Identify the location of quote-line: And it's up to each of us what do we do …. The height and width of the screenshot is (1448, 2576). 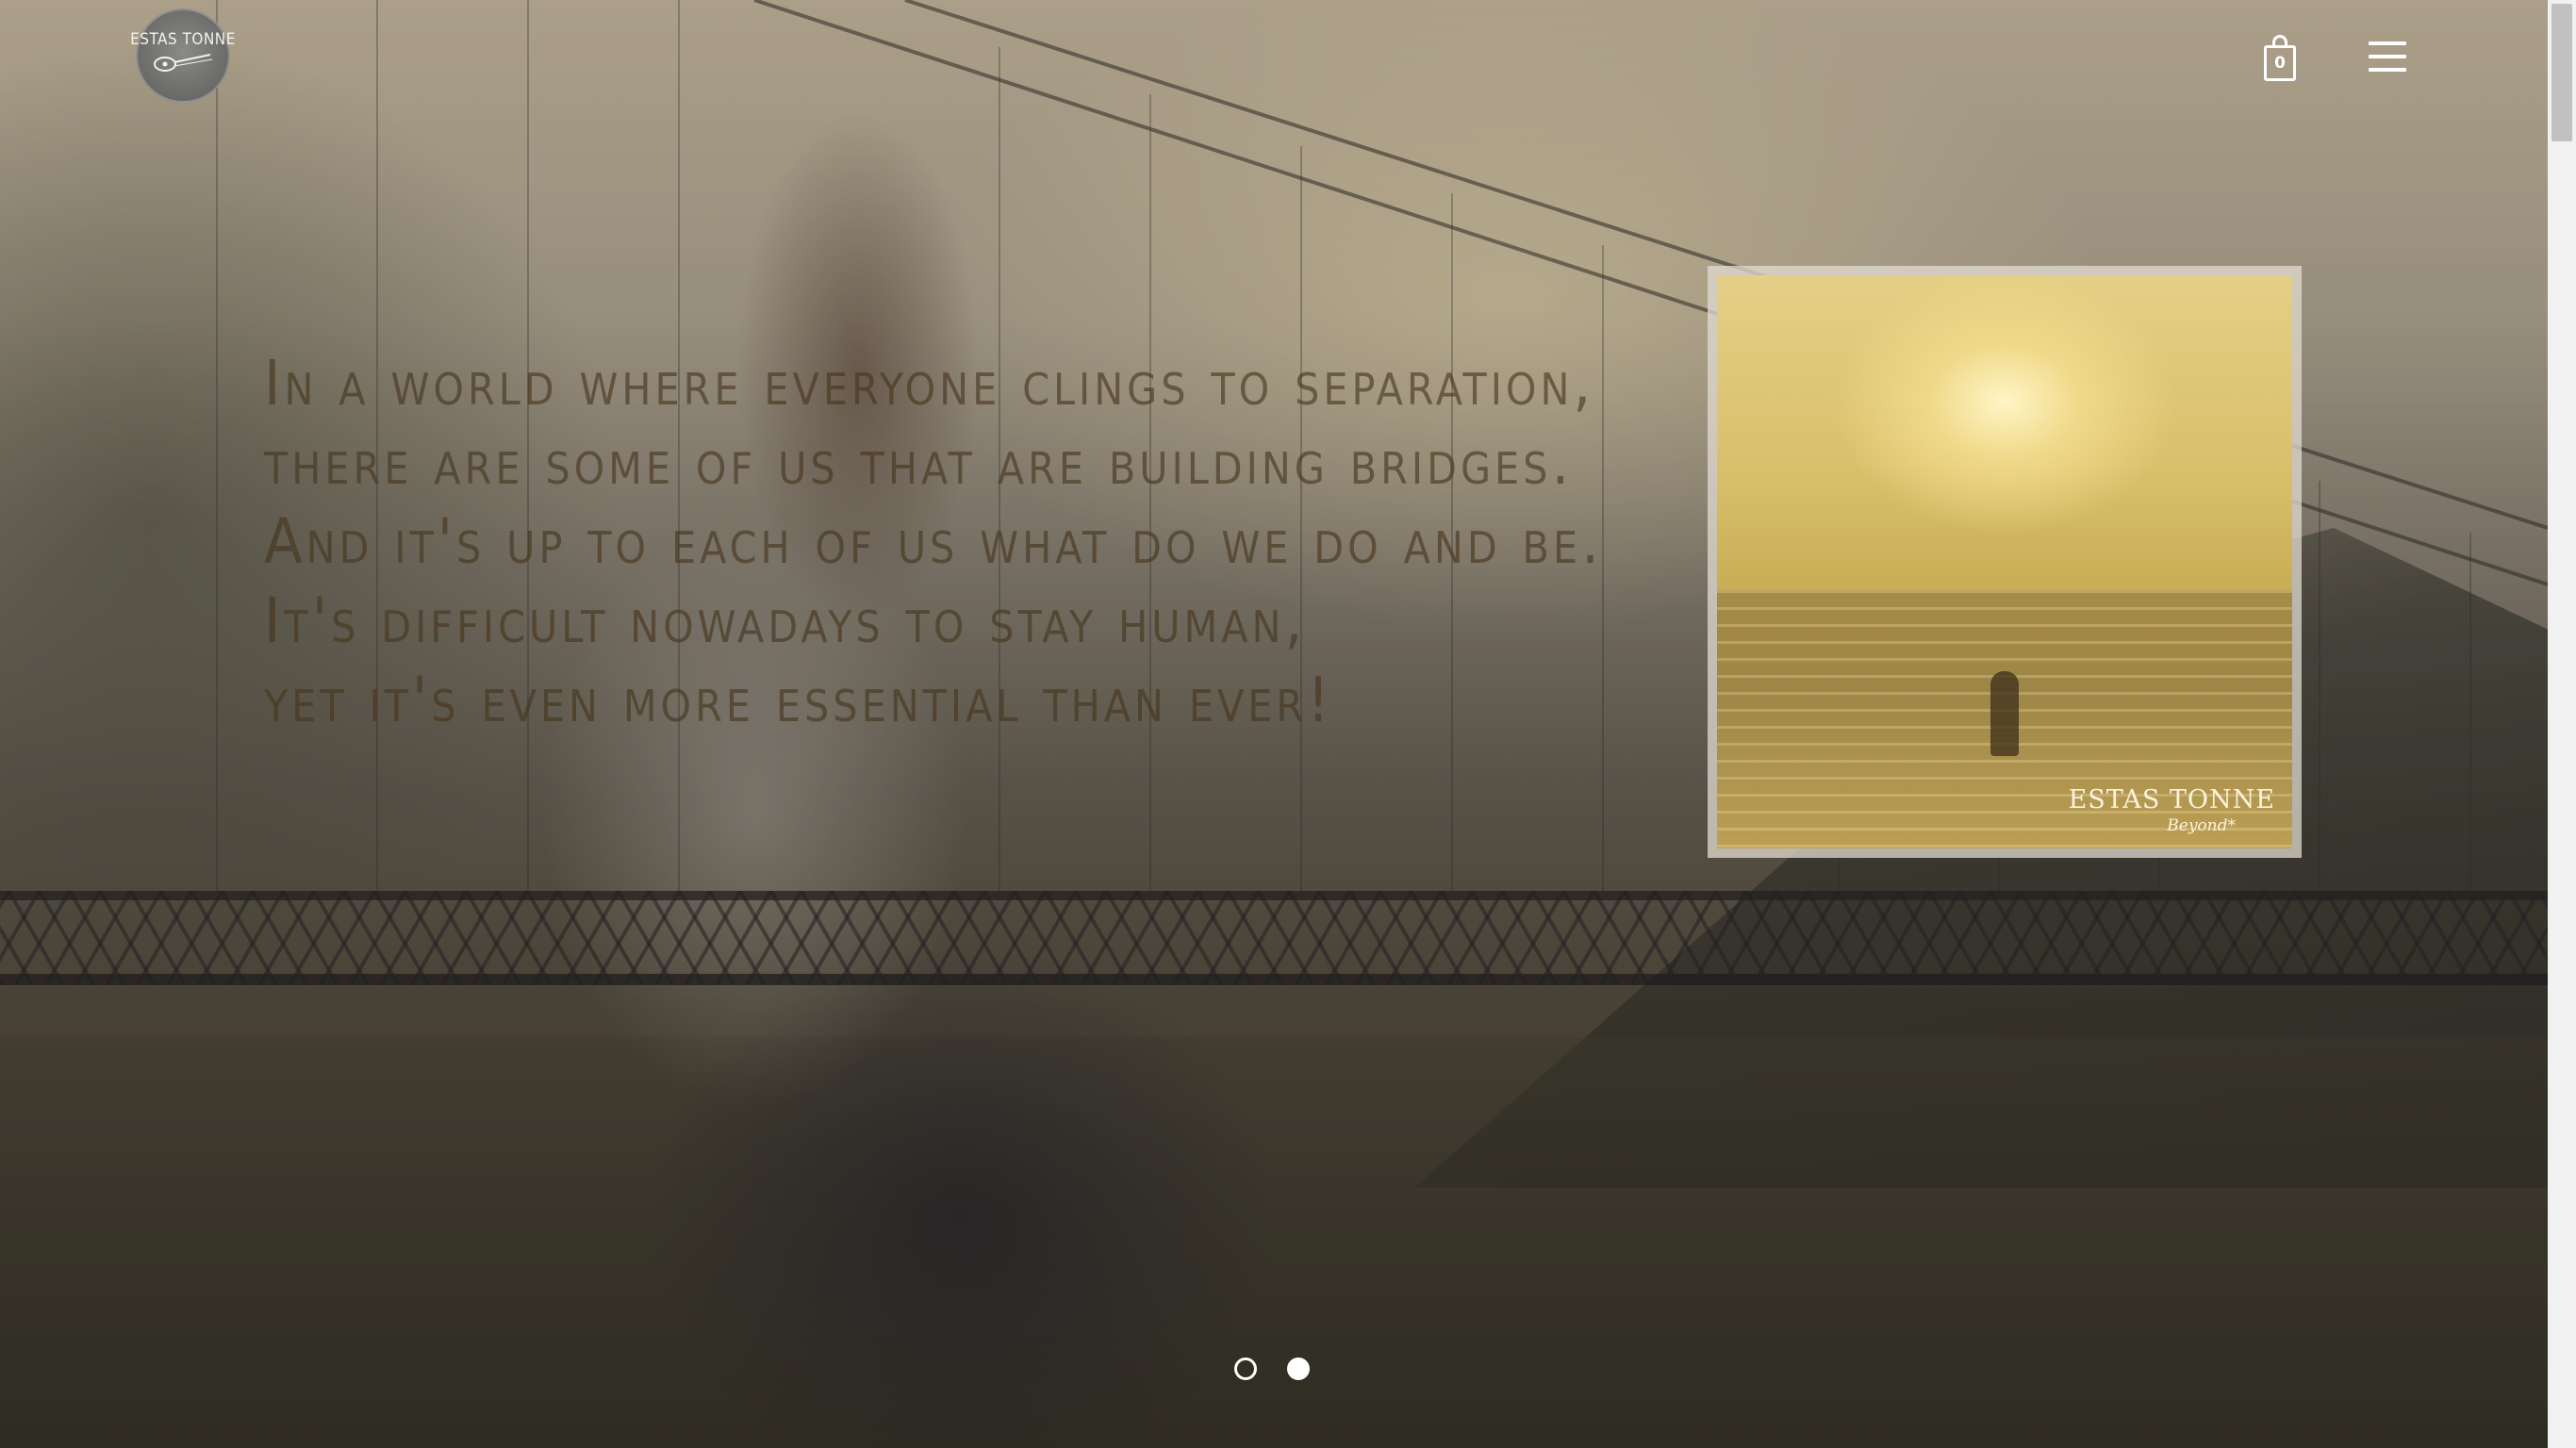
(933, 541).